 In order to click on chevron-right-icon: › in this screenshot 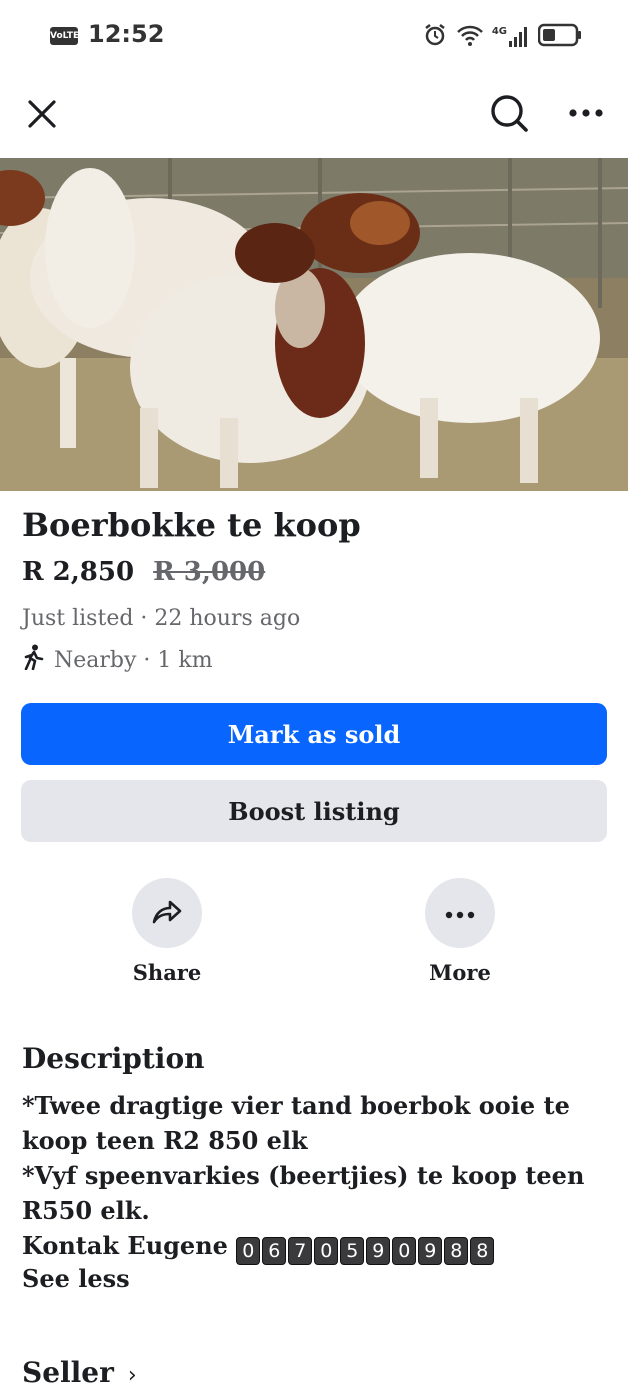, I will do `click(132, 1375)`.